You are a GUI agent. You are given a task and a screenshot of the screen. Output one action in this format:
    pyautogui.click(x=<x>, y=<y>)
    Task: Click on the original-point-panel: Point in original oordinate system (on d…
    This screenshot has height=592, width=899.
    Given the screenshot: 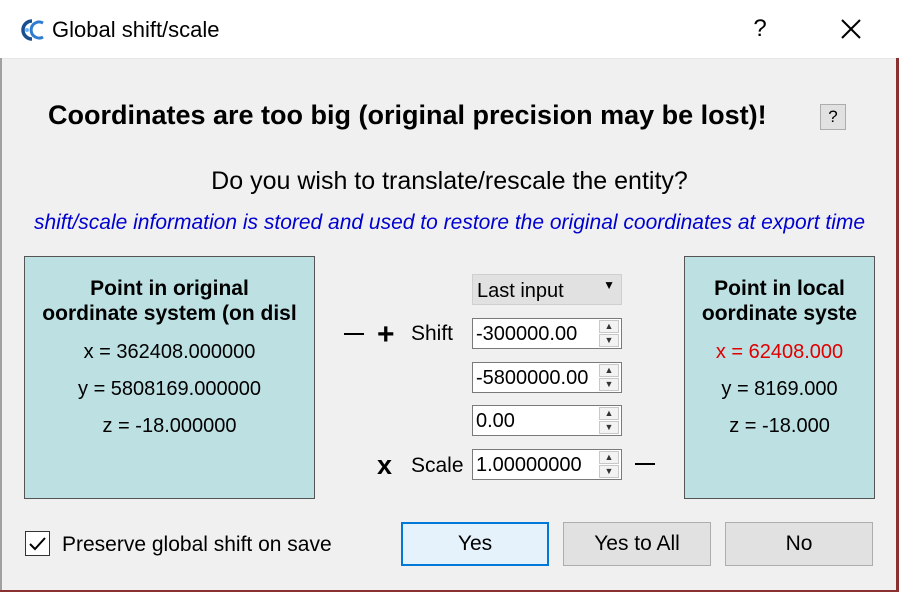 What is the action you would take?
    pyautogui.click(x=169, y=377)
    